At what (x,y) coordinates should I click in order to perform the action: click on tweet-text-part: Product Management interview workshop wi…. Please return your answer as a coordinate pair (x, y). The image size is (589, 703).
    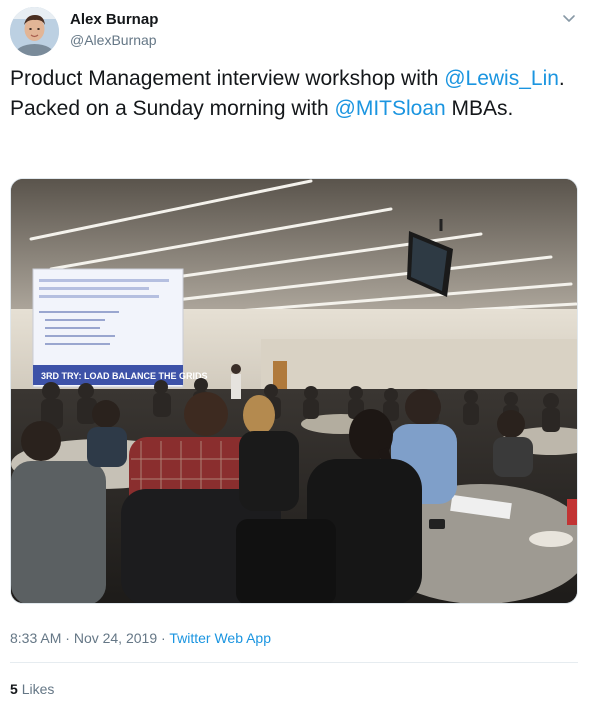
    Looking at the image, I should click on (227, 78).